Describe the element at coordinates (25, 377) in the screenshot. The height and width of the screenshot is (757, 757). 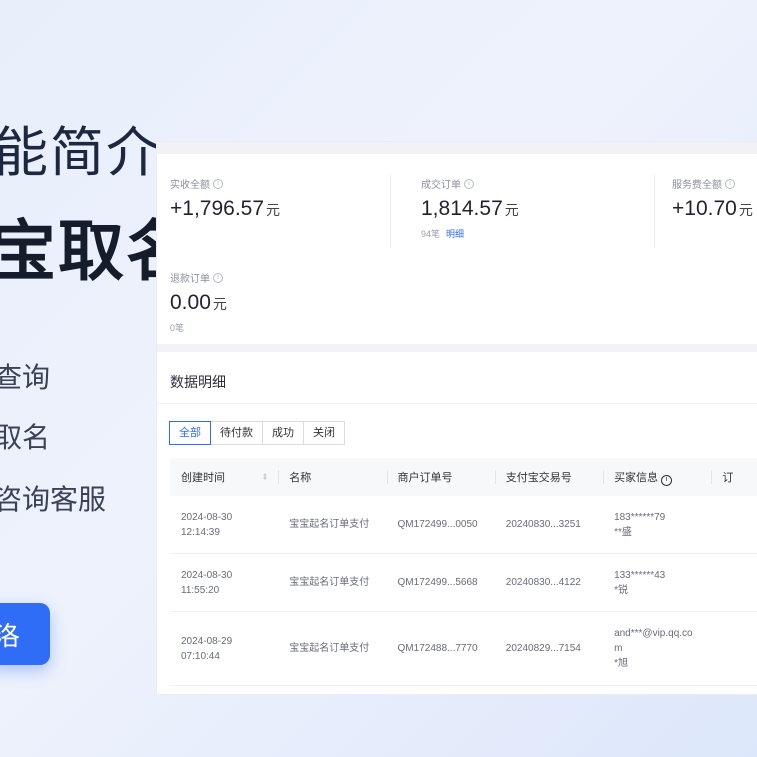
I see `feature-item: 查询` at that location.